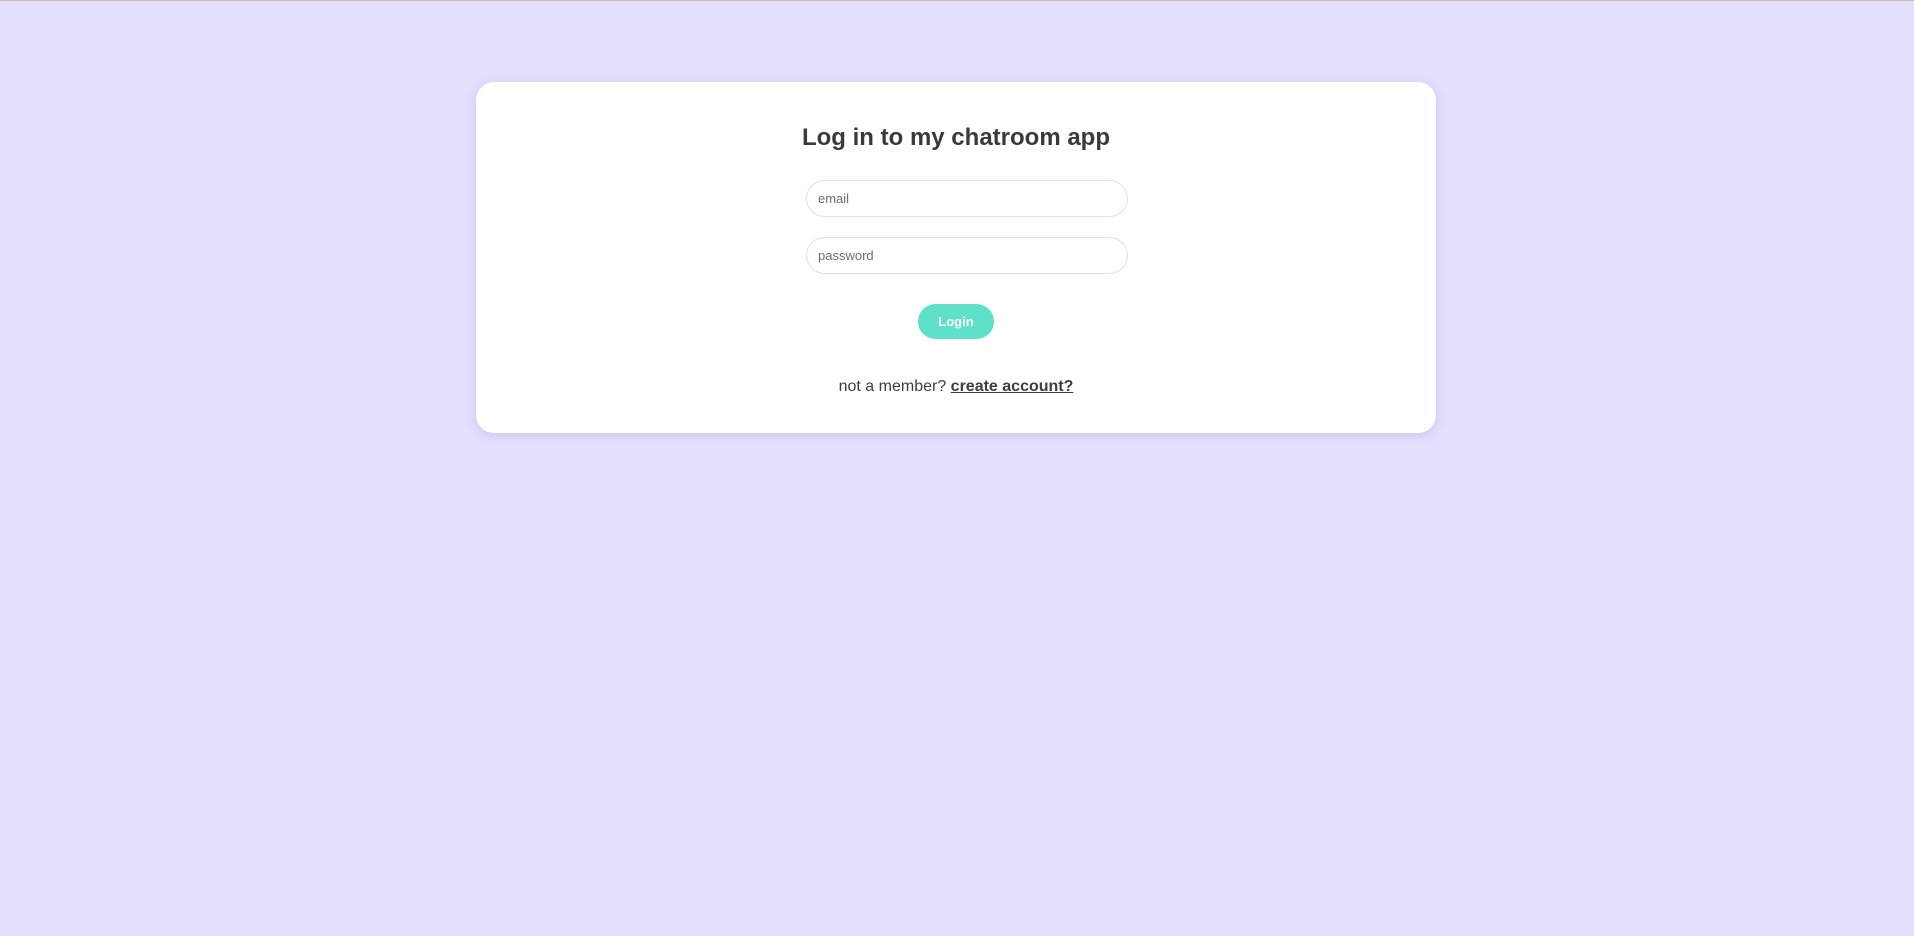 The width and height of the screenshot is (1914, 936). I want to click on signup-prompt-row: not a member? create account?, so click(956, 387).